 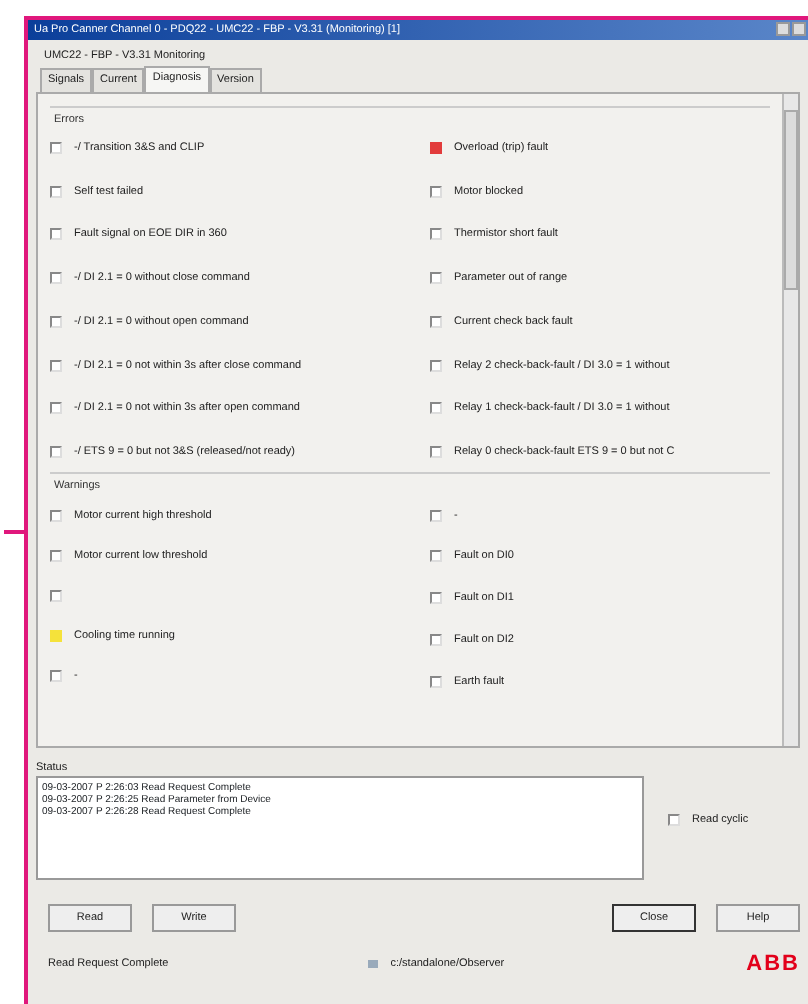 I want to click on minimize-button, so click(x=783, y=29).